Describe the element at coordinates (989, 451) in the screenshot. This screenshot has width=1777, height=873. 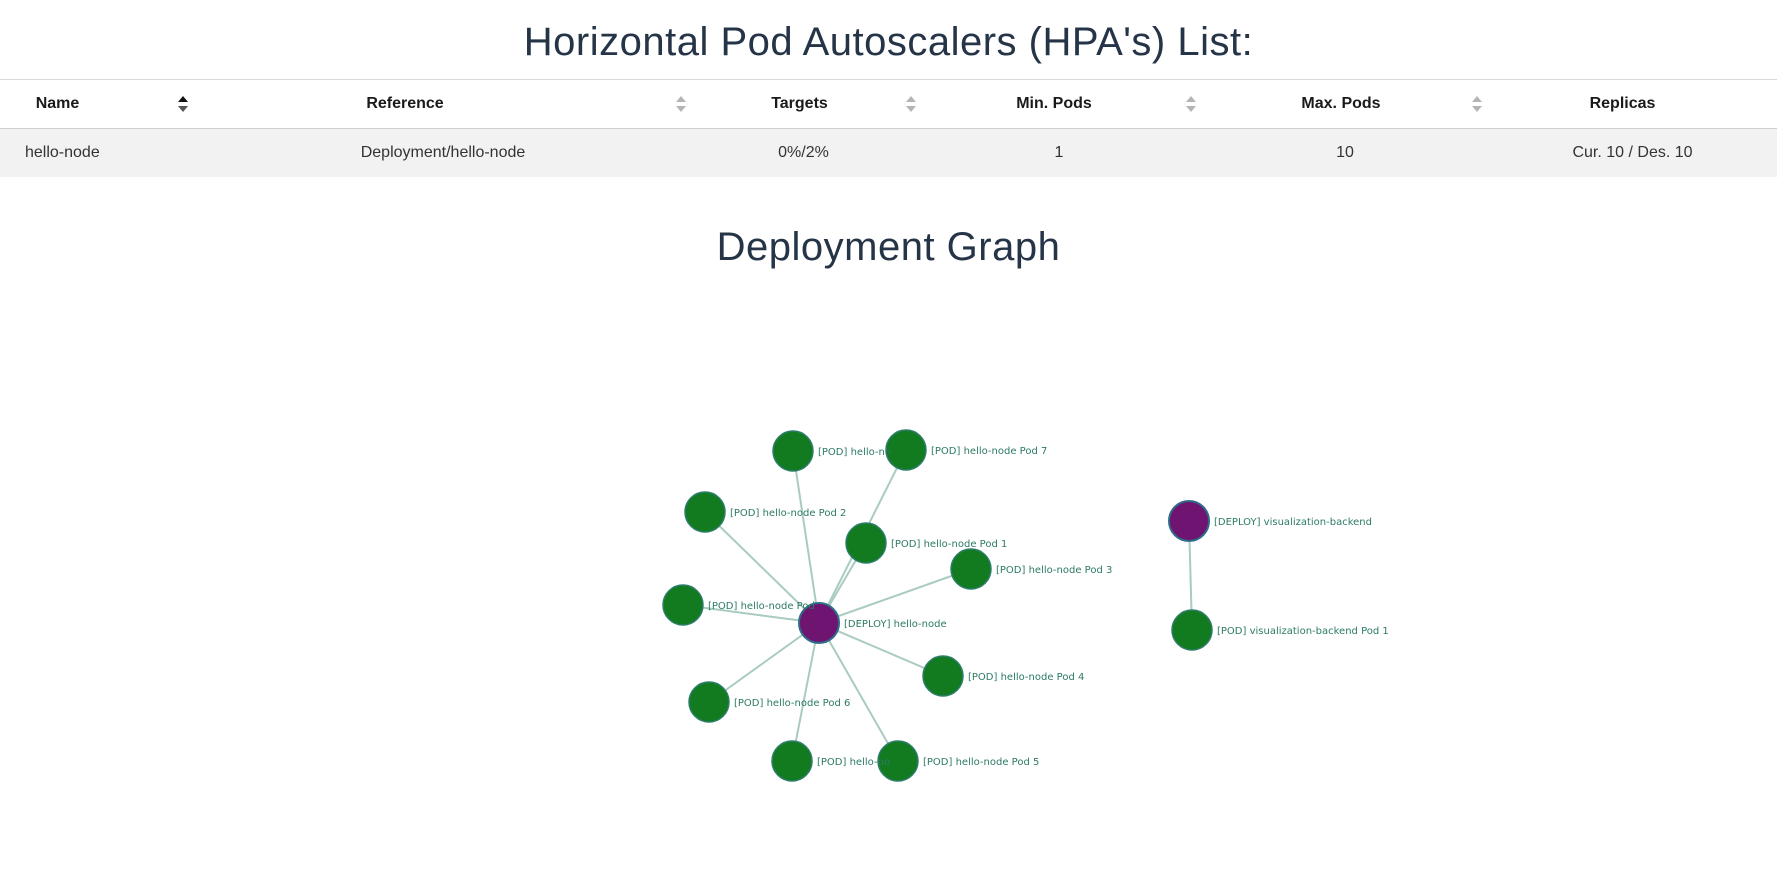
I see `node-label: [POD] hello-node Pod 7` at that location.